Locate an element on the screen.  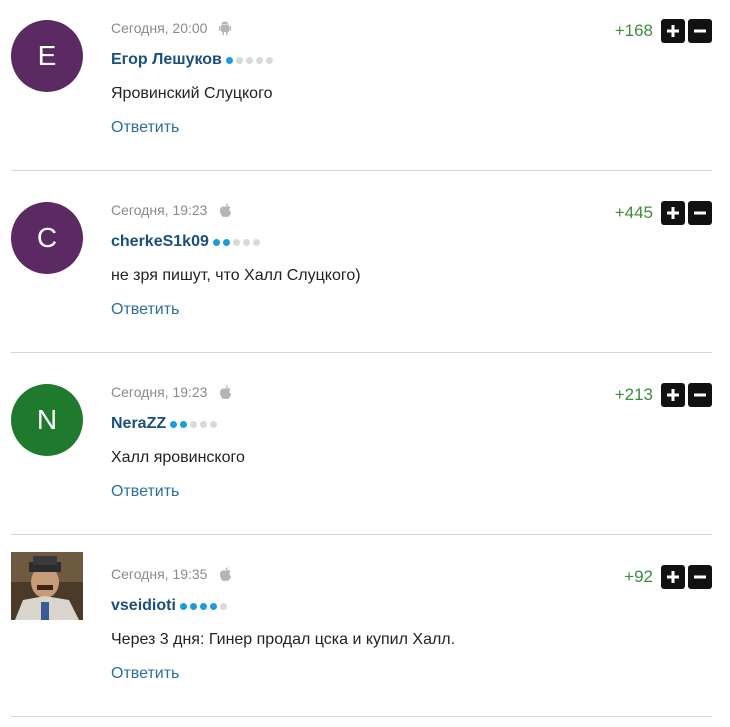
avatar is located at coordinates (47, 586).